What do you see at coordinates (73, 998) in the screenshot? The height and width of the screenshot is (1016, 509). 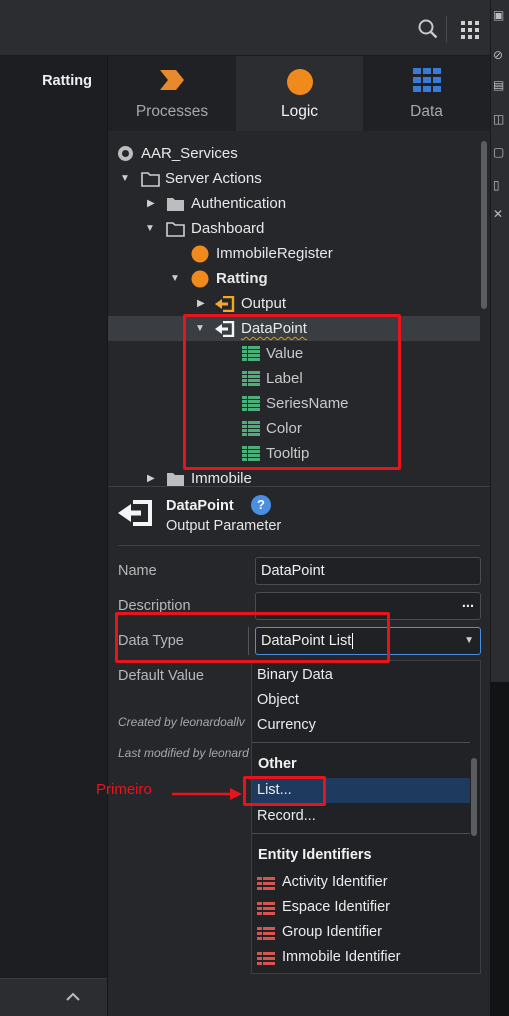 I see `chevron-up-icon` at bounding box center [73, 998].